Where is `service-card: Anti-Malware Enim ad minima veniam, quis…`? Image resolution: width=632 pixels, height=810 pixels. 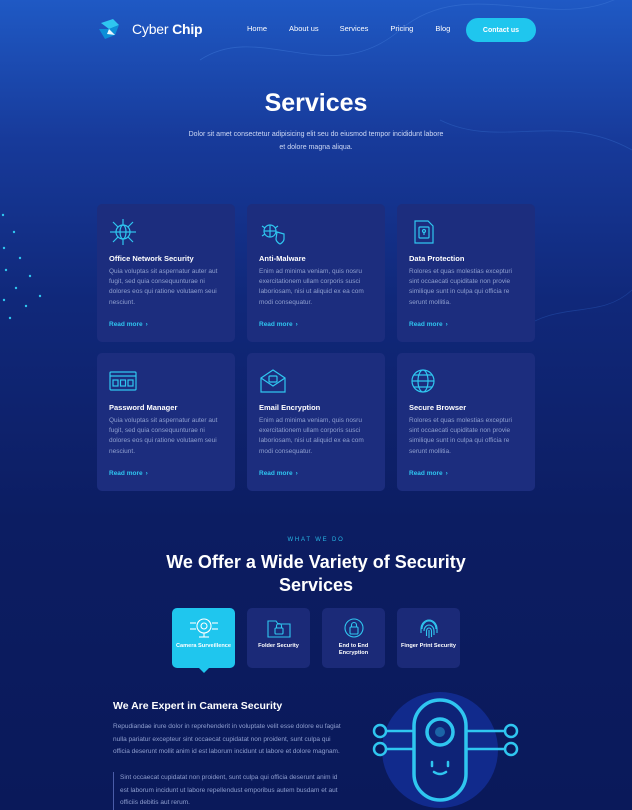
service-card: Anti-Malware Enim ad minima veniam, quis… is located at coordinates (316, 273).